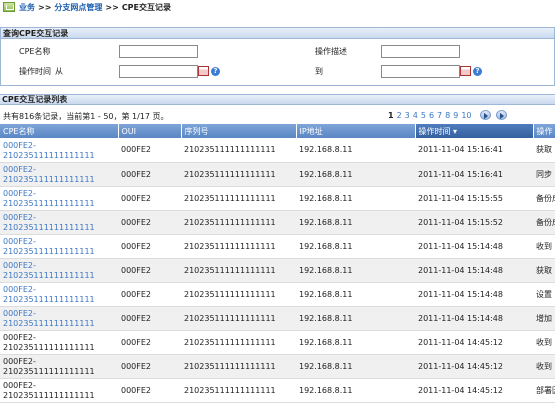 The height and width of the screenshot is (410, 555). What do you see at coordinates (431, 115) in the screenshot?
I see `page-link: 6` at bounding box center [431, 115].